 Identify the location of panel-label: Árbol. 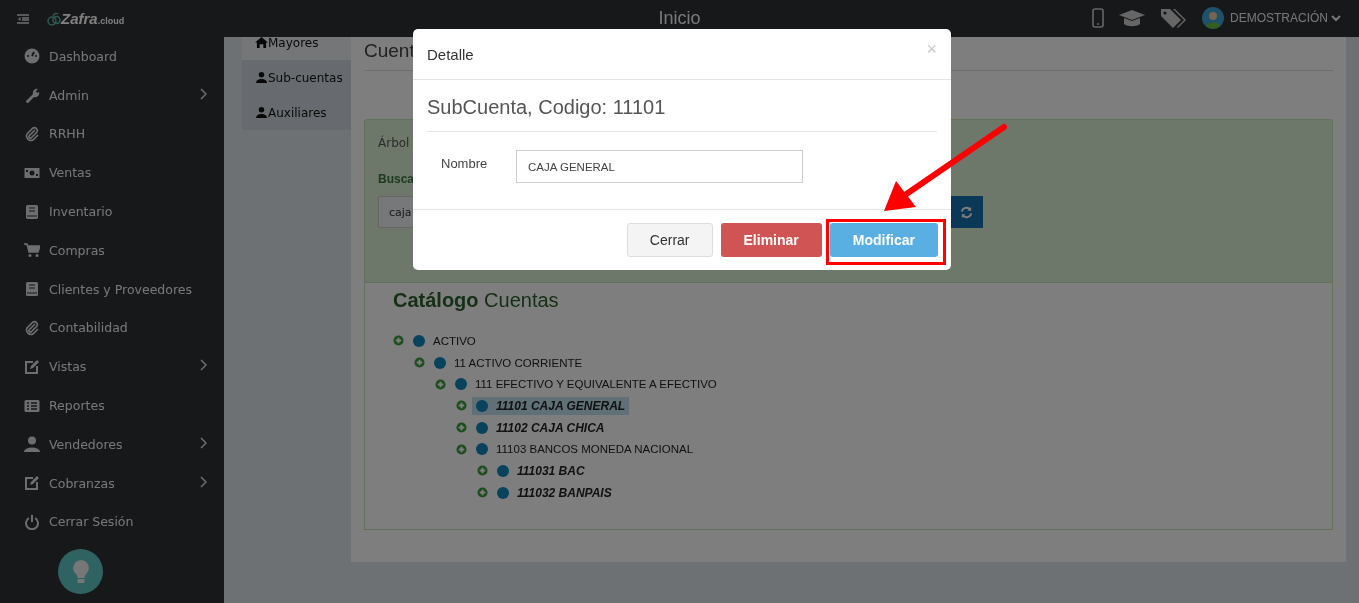
(394, 143).